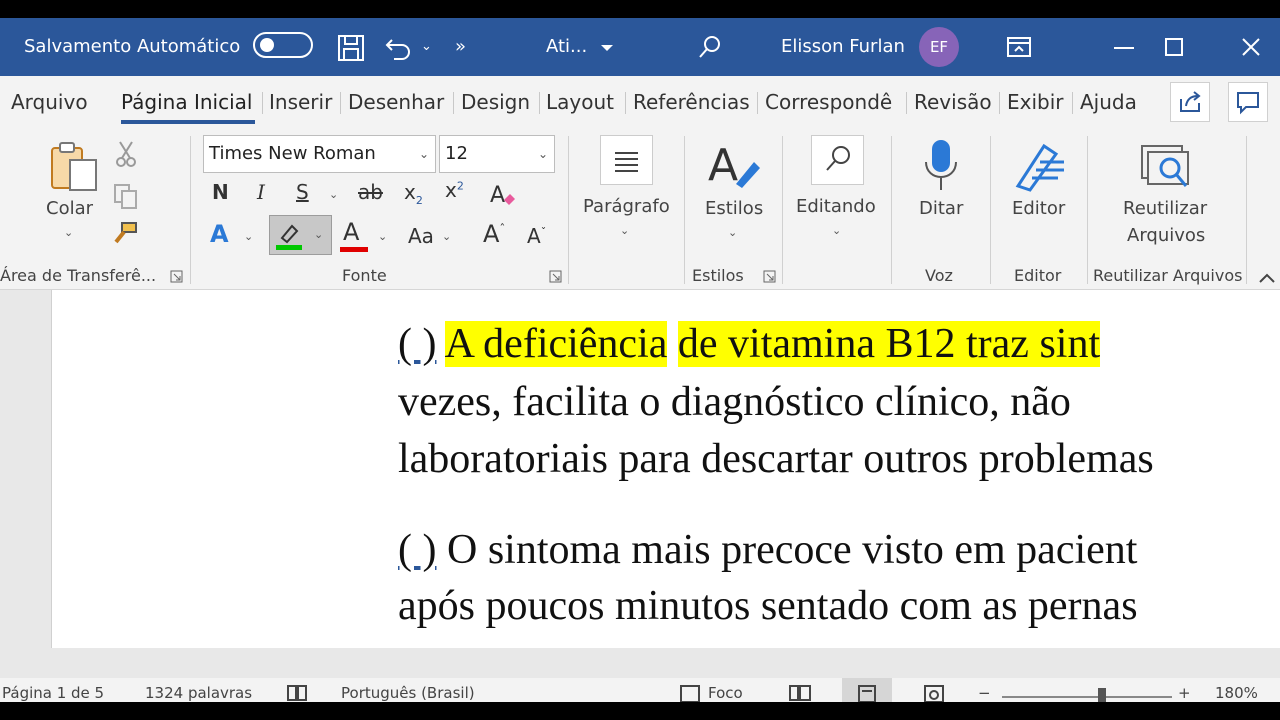  Describe the element at coordinates (941, 165) in the screenshot. I see `microphone-icon` at that location.